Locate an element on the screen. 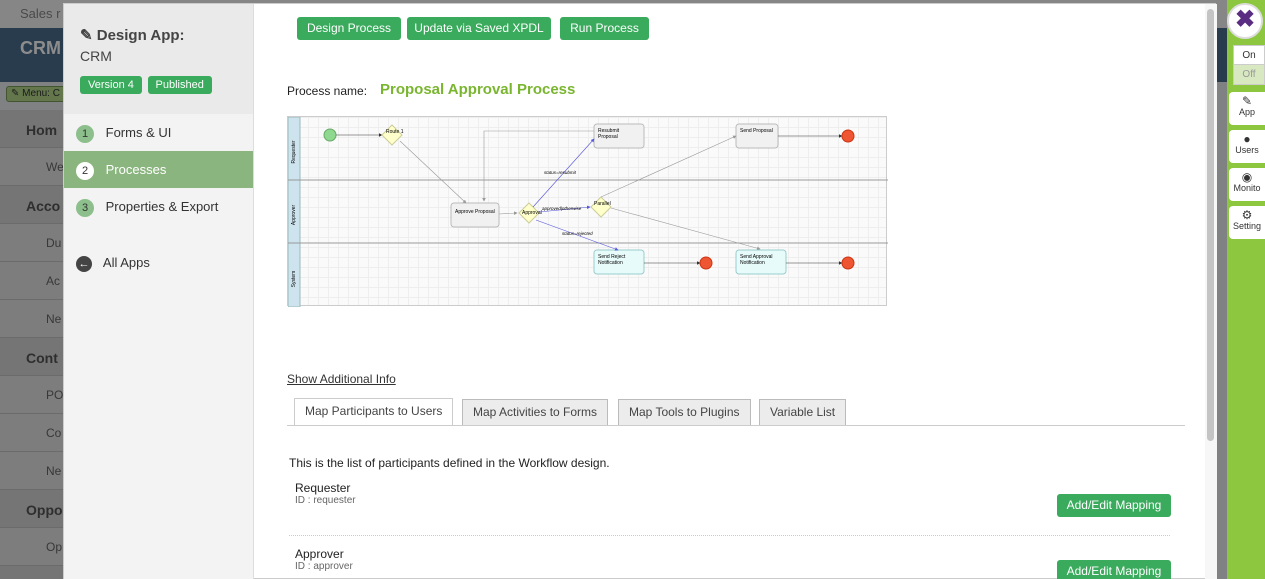  nav-item-properties: 3 Properties & Export is located at coordinates (158, 206).